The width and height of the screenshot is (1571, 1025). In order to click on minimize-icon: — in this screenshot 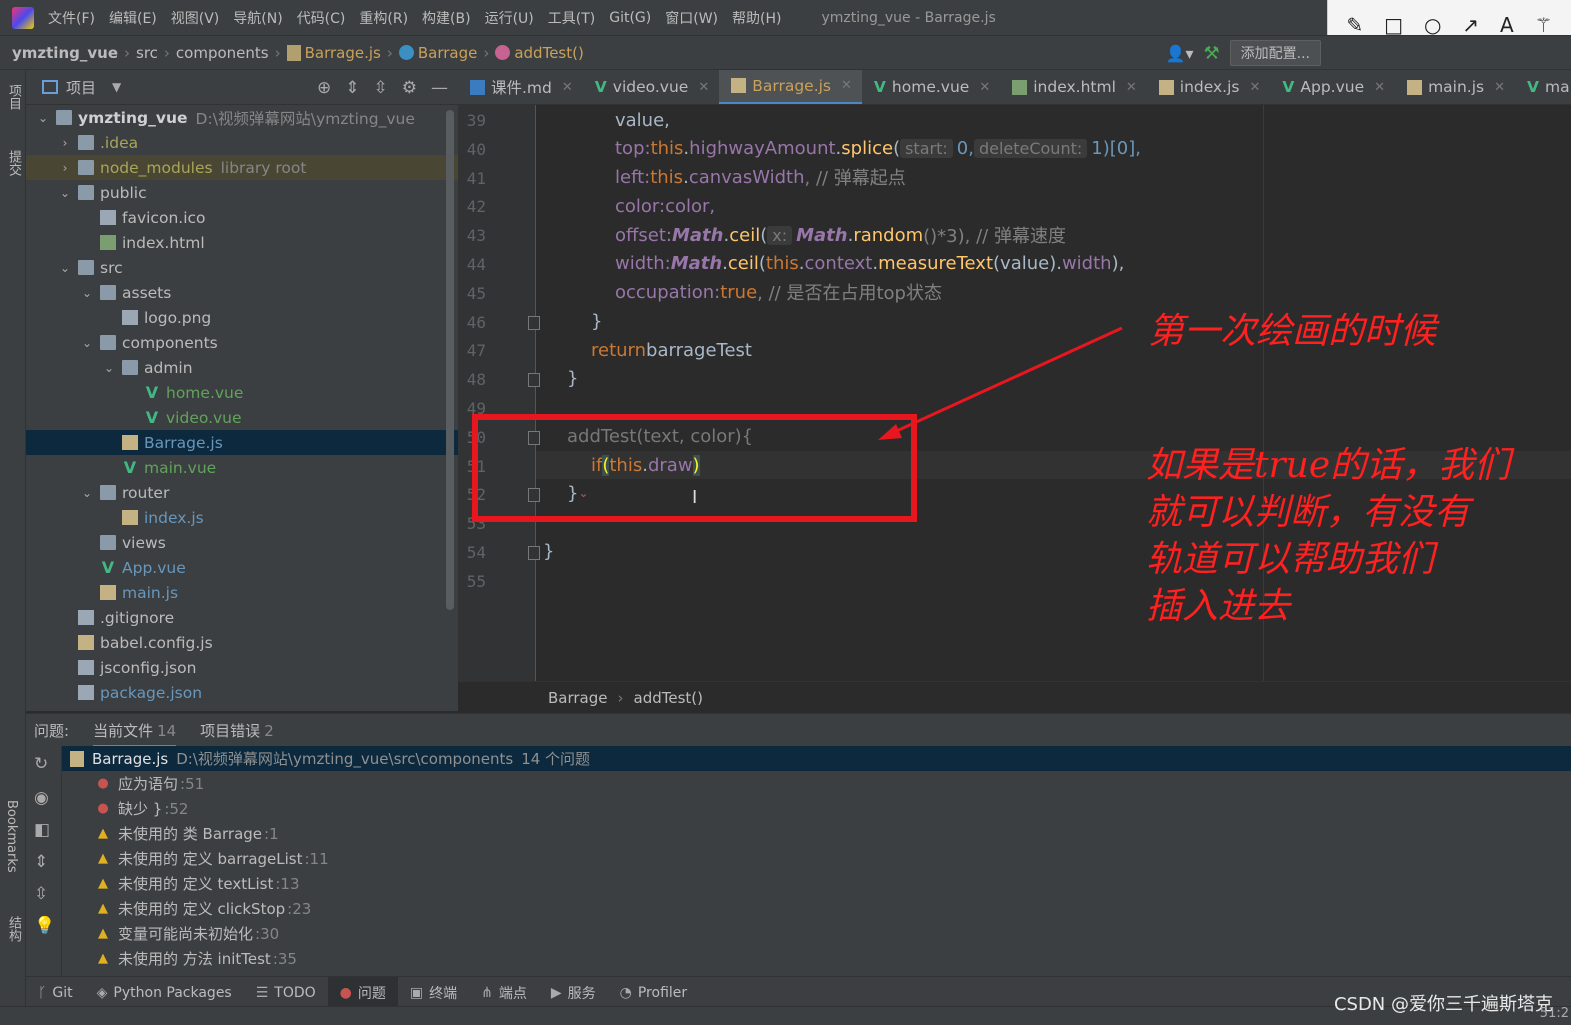, I will do `click(439, 88)`.